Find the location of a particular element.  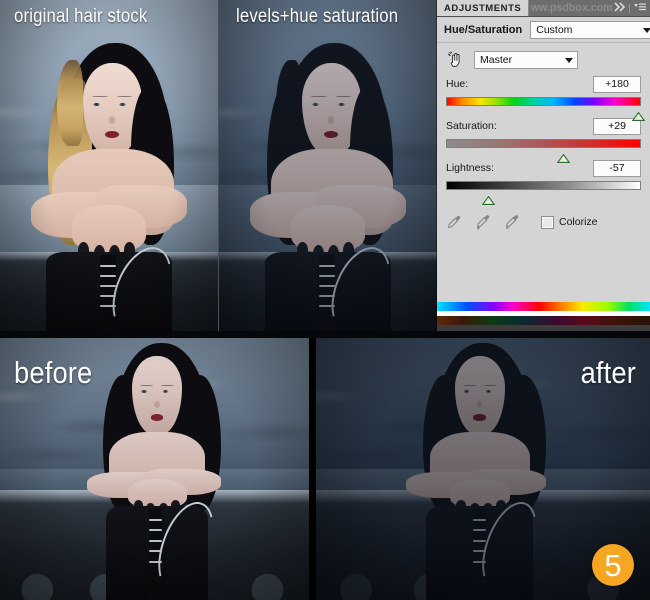

slider-saturation: Saturation: +29 is located at coordinates (543, 134).